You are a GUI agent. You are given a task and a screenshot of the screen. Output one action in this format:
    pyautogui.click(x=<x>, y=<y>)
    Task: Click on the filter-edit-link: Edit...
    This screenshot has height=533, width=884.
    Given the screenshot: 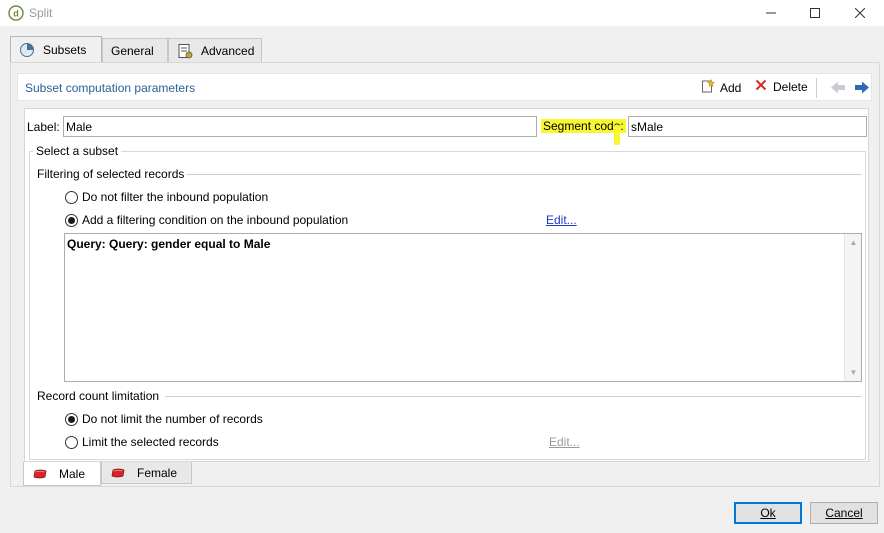 What is the action you would take?
    pyautogui.click(x=561, y=220)
    